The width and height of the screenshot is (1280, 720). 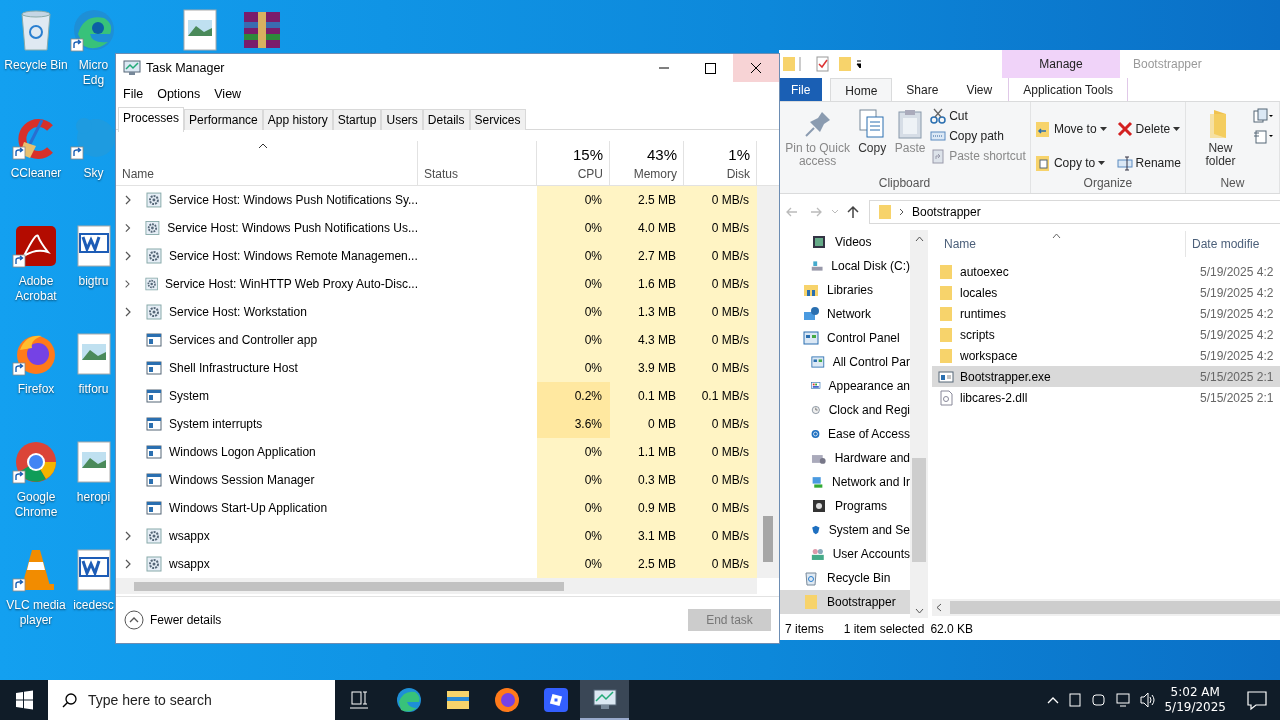 I want to click on tab: Users, so click(x=402, y=119).